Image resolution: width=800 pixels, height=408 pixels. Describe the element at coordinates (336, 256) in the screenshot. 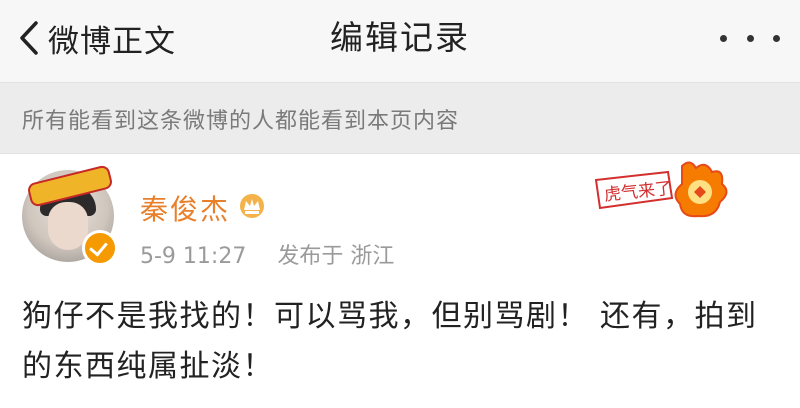

I see `post-source: 发布于 浙江` at that location.